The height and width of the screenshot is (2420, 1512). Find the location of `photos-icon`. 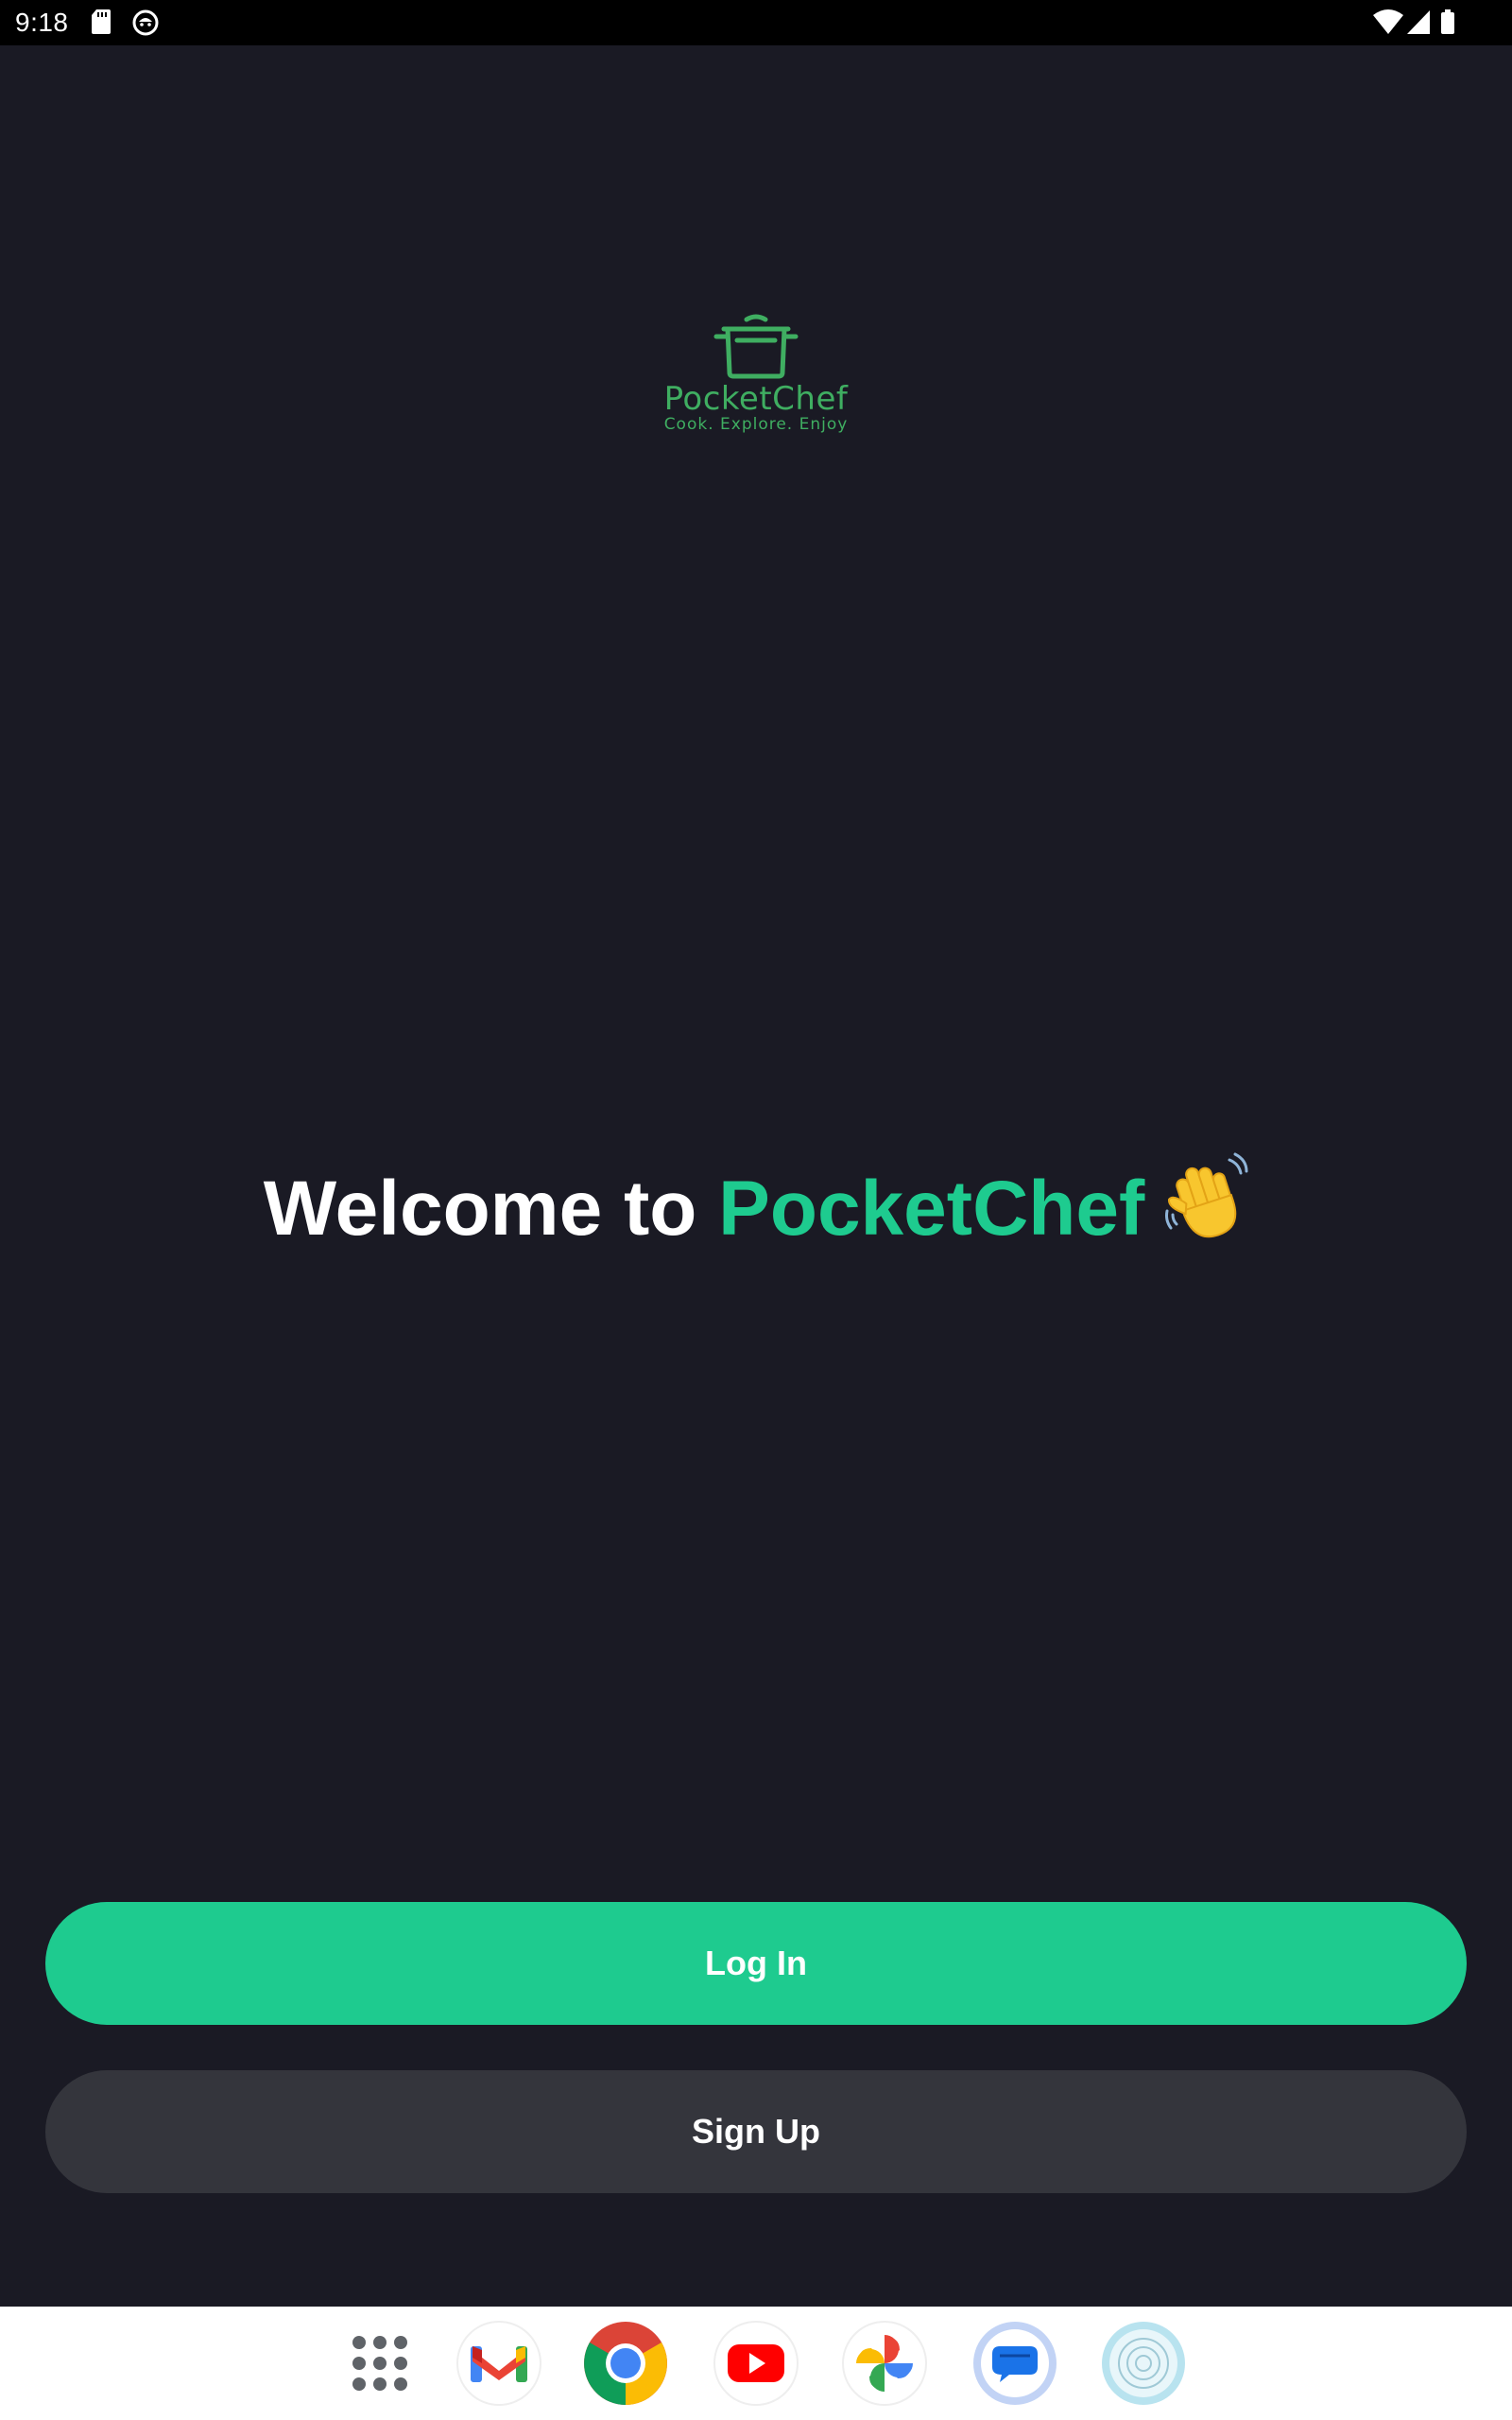

photos-icon is located at coordinates (884, 2363).